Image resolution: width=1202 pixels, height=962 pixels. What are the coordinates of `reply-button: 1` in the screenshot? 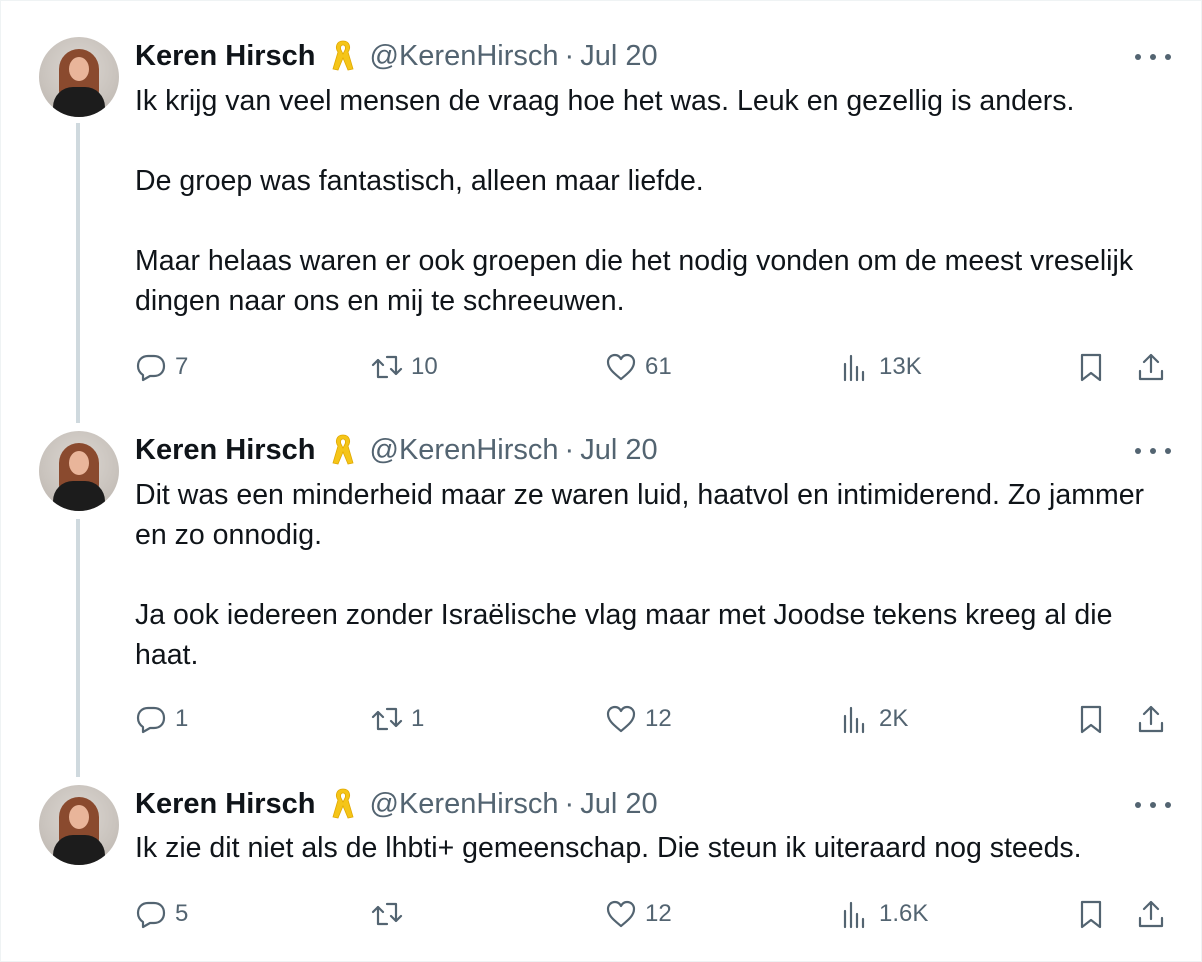 It's located at (161, 719).